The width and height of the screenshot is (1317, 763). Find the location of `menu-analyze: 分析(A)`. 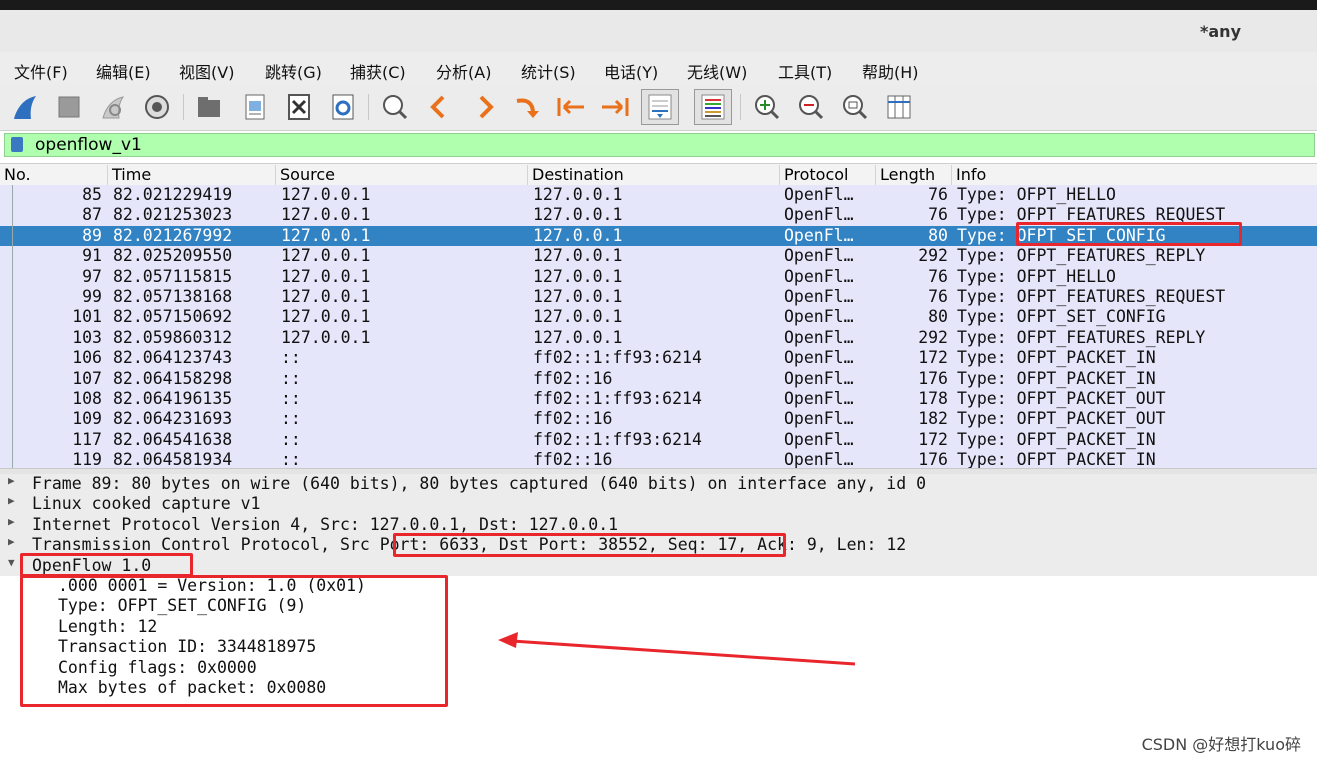

menu-analyze: 分析(A) is located at coordinates (463, 71).